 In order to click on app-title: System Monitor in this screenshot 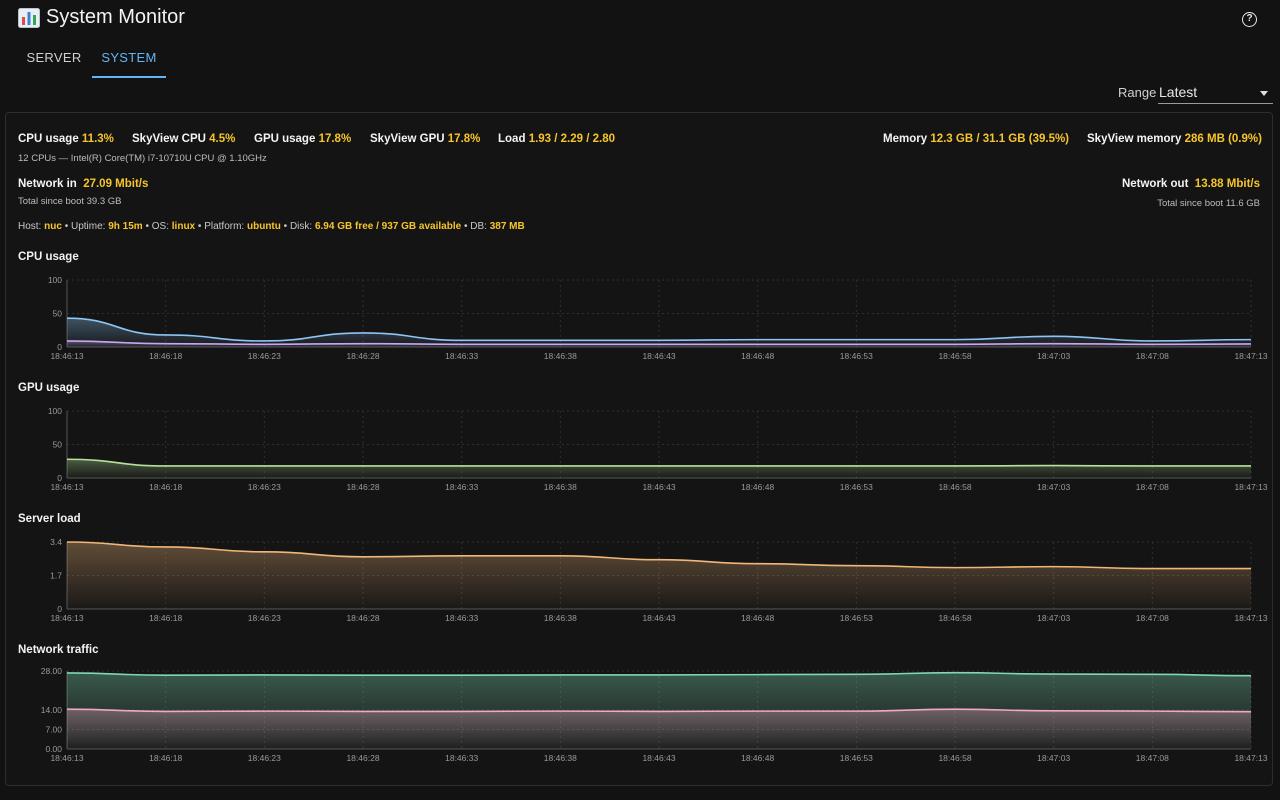, I will do `click(115, 17)`.